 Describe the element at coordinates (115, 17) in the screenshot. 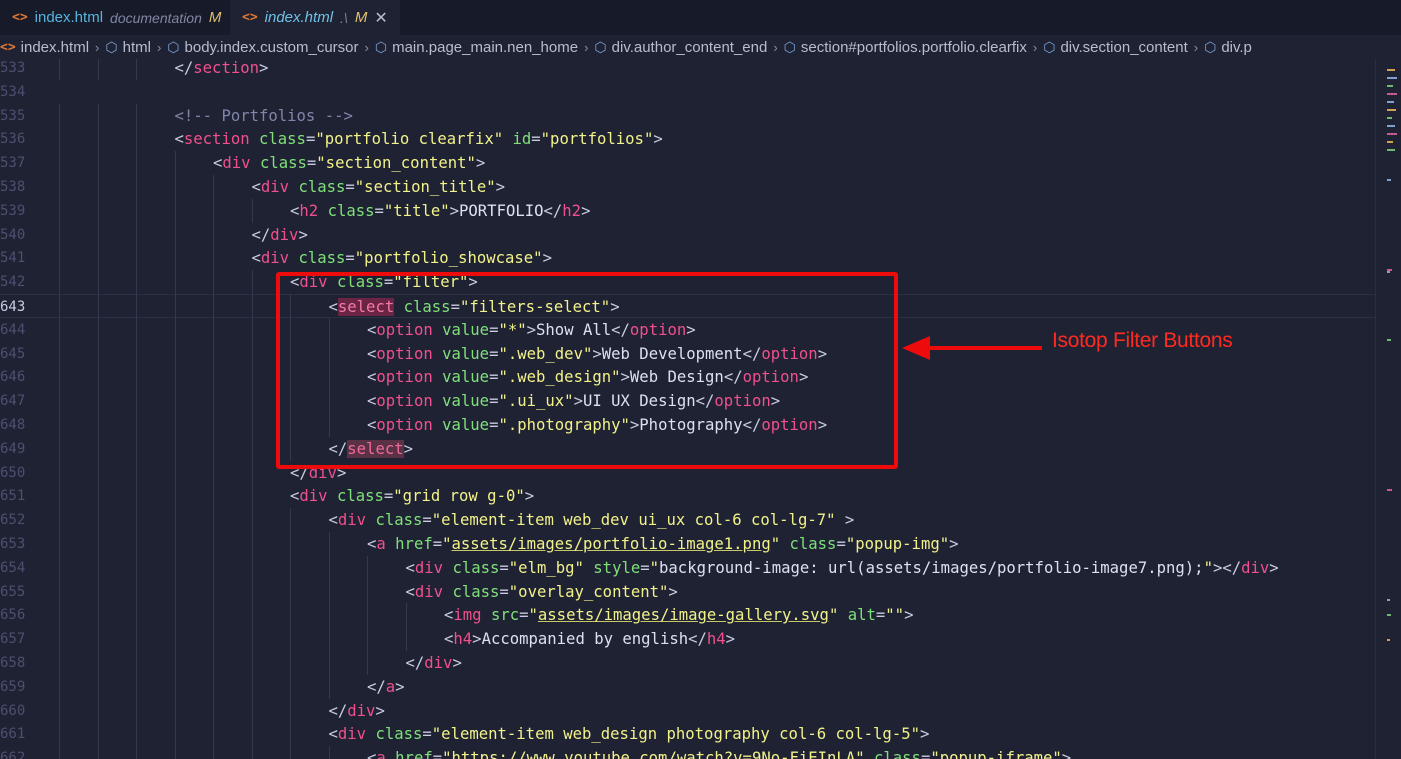

I see `tab-index-documentation: <> index.html documentation M` at that location.